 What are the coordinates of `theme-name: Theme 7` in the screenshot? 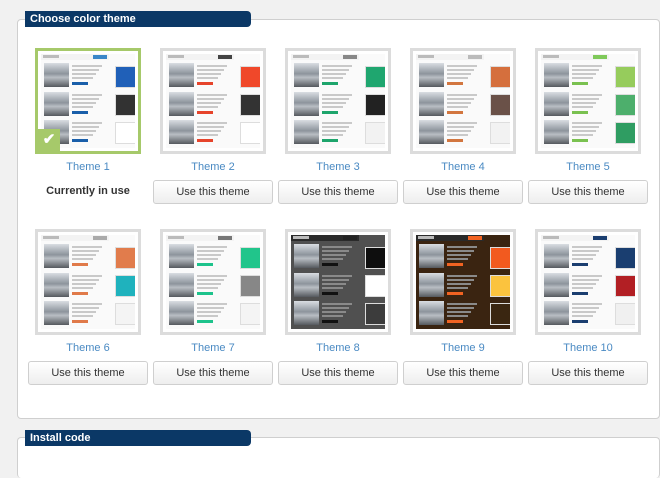 It's located at (213, 348).